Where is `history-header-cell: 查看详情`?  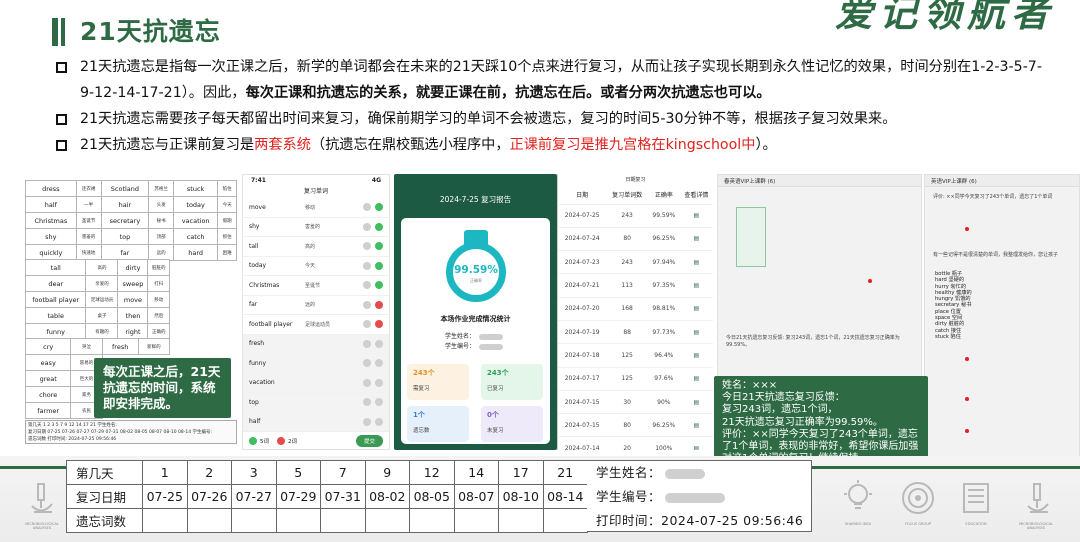
history-header-cell: 查看详情 is located at coordinates (696, 196).